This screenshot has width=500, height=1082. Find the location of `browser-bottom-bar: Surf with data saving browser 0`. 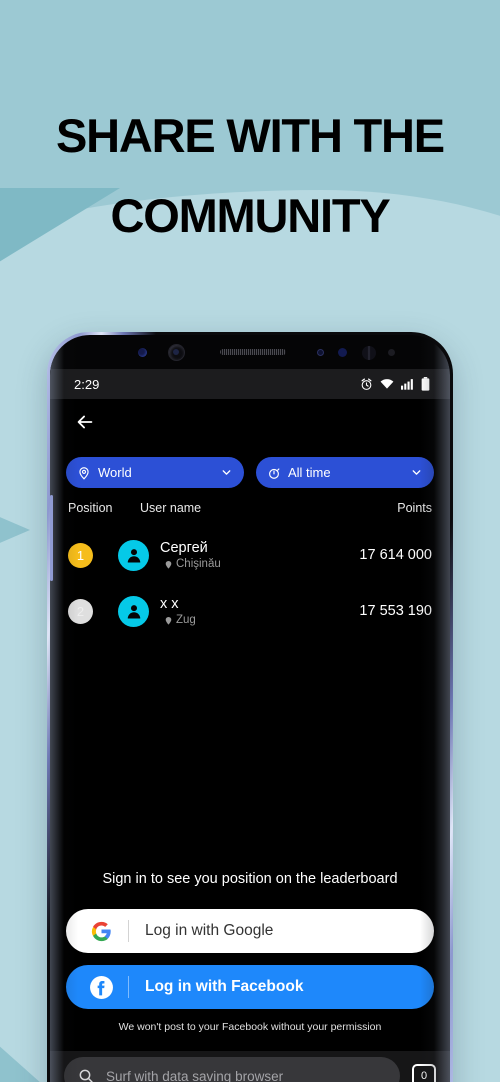

browser-bottom-bar: Surf with data saving browser 0 is located at coordinates (250, 1066).